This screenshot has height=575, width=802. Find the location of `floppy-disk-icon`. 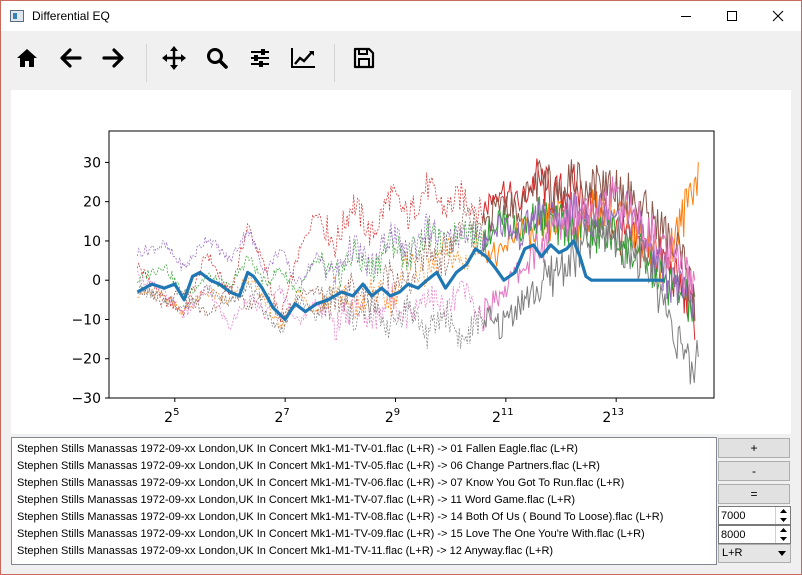

floppy-disk-icon is located at coordinates (364, 58).